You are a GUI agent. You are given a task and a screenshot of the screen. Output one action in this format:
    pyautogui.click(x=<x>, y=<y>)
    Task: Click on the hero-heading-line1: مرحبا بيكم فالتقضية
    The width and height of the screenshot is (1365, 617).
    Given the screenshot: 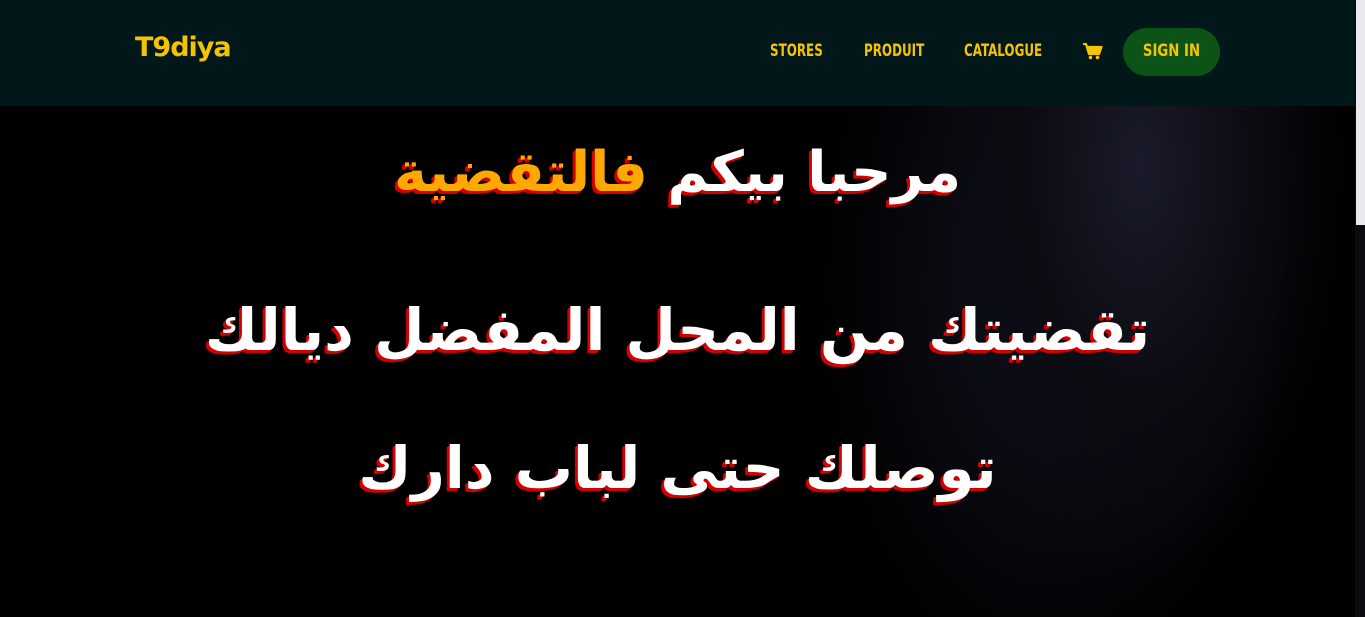 What is the action you would take?
    pyautogui.click(x=677, y=172)
    